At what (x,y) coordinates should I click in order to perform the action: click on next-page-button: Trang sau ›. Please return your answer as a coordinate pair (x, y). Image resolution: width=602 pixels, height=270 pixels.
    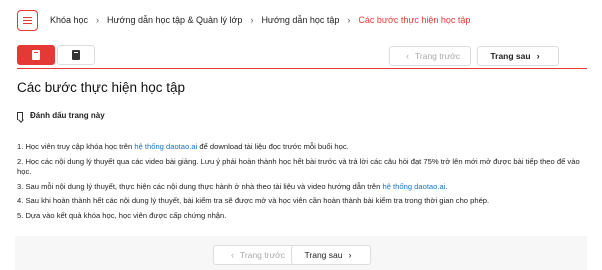
    Looking at the image, I should click on (518, 56).